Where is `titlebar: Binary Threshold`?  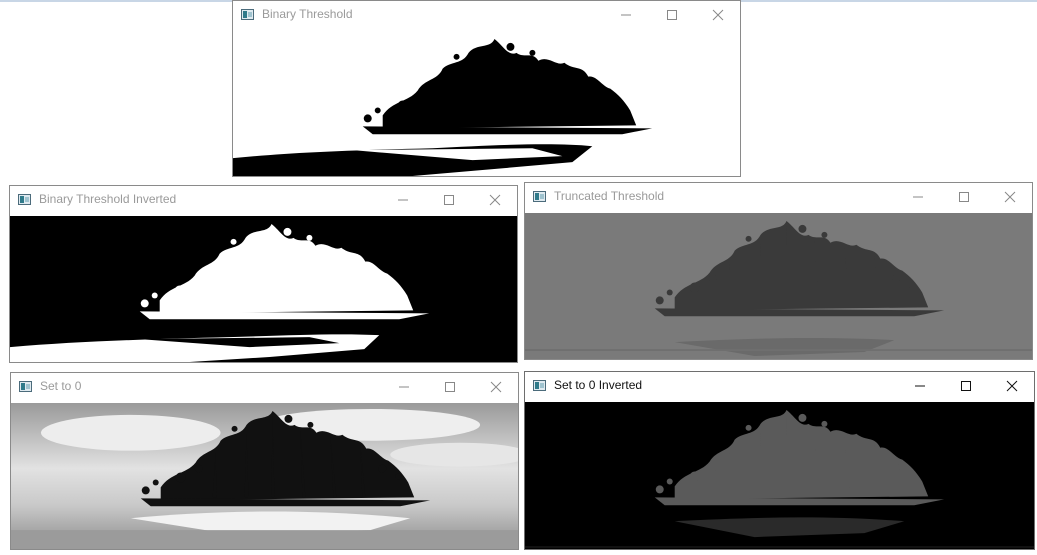 titlebar: Binary Threshold is located at coordinates (486, 15).